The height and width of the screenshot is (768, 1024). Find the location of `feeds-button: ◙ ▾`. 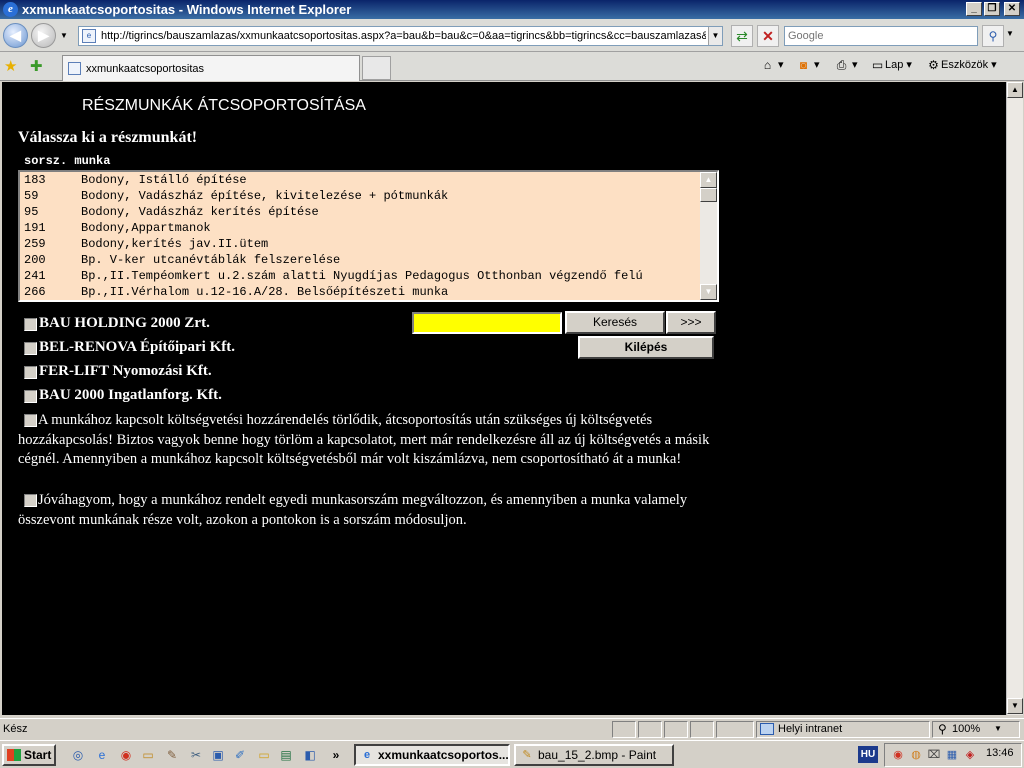

feeds-button: ◙ ▾ is located at coordinates (808, 65).